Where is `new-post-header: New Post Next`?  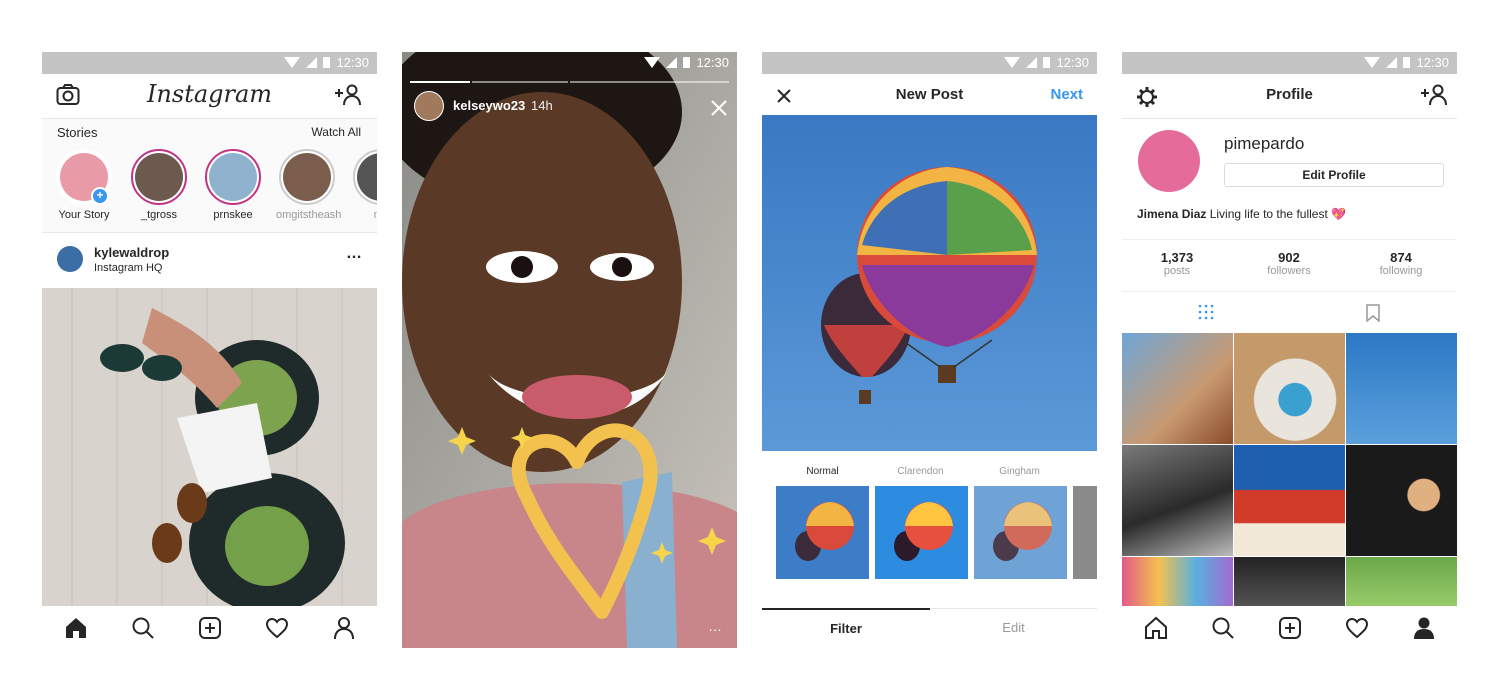
new-post-header: New Post Next is located at coordinates (929, 96).